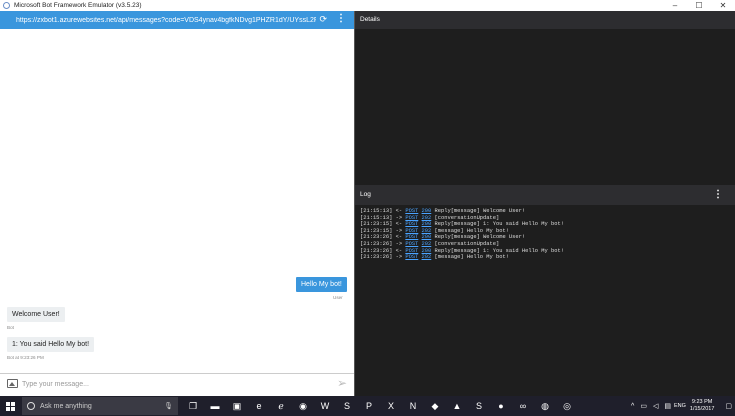  What do you see at coordinates (479, 406) in the screenshot?
I see `skype-business-icon: S` at bounding box center [479, 406].